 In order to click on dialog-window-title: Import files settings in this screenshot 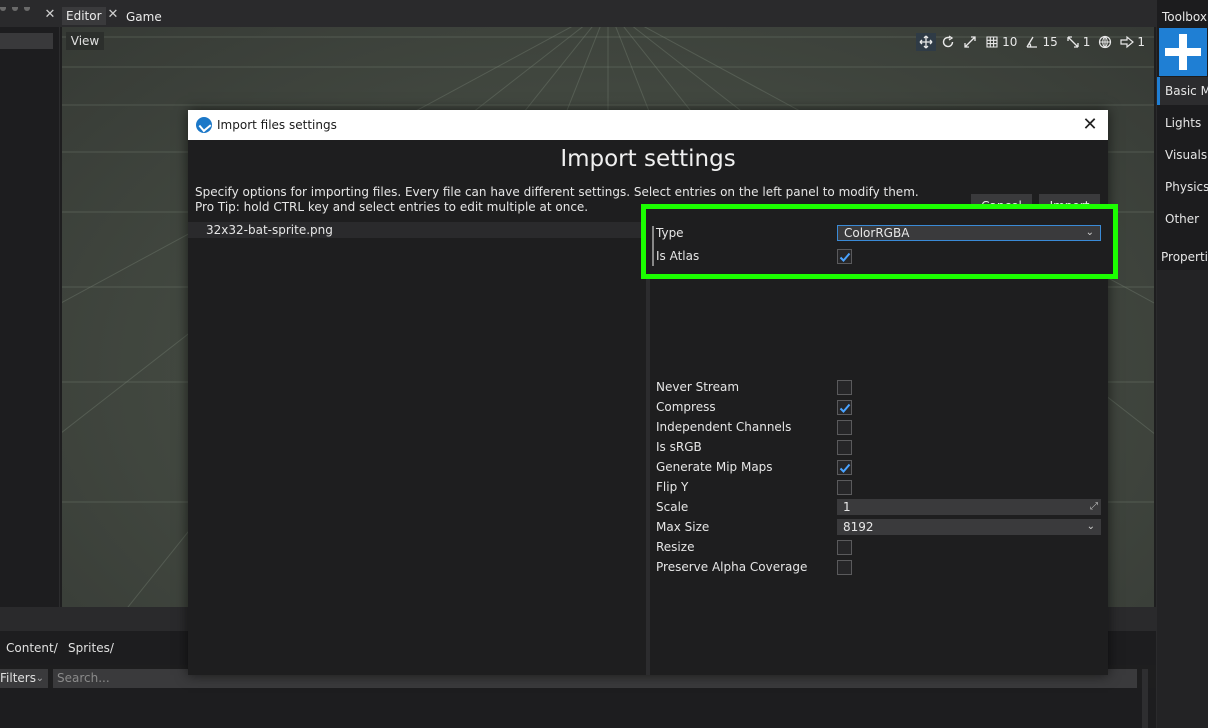, I will do `click(277, 125)`.